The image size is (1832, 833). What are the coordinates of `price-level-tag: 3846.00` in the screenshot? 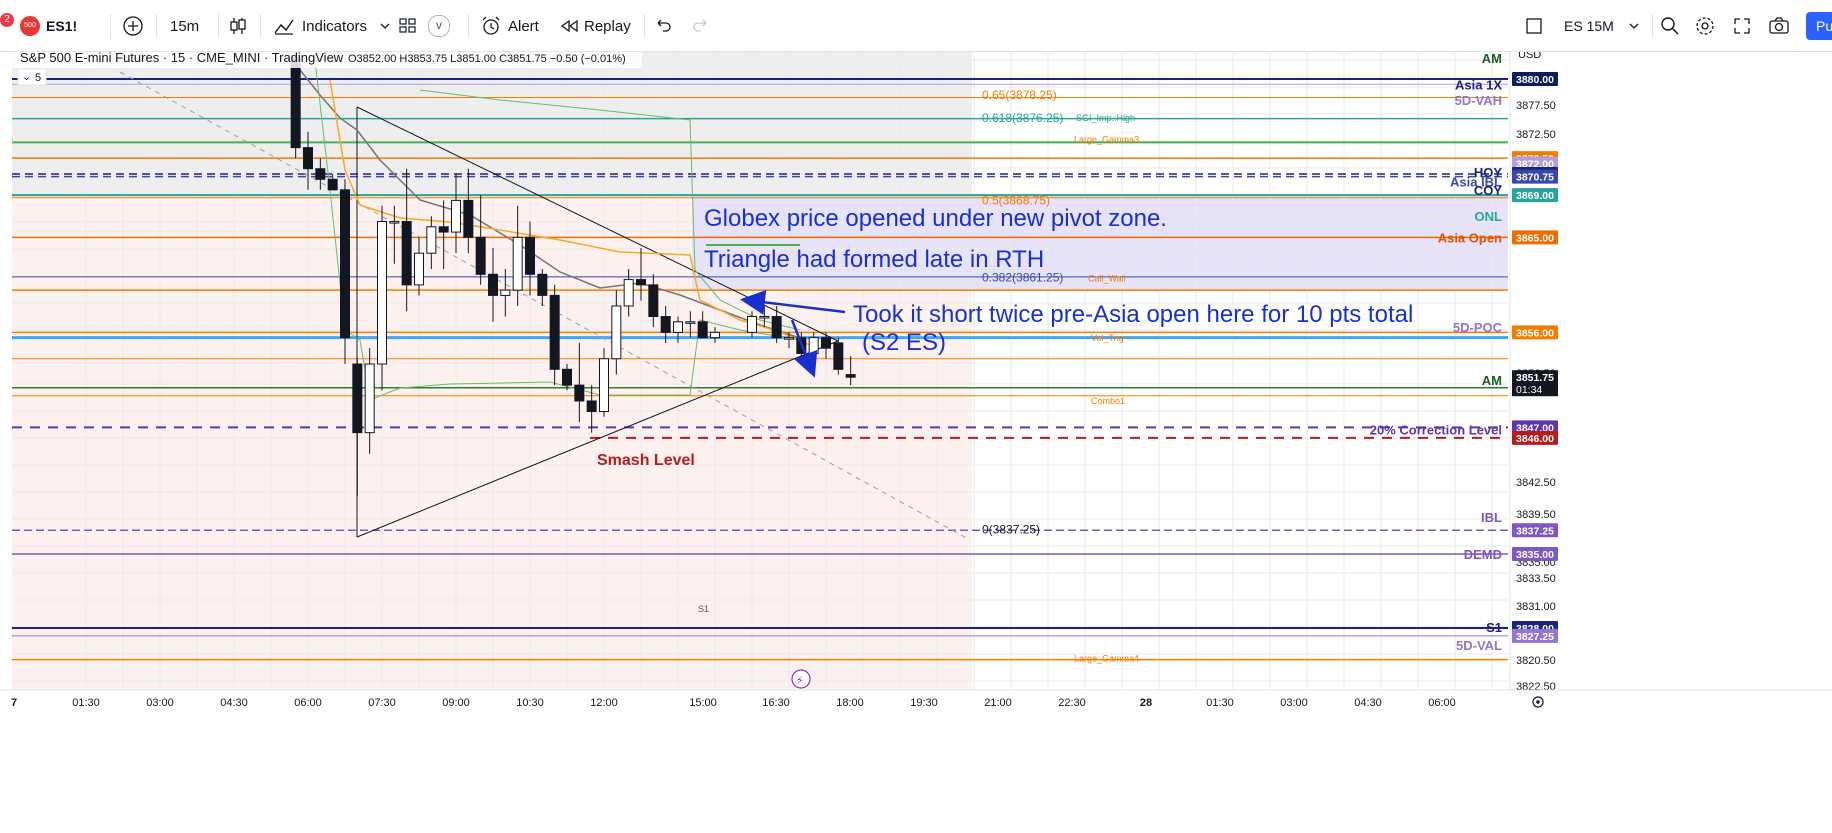 It's located at (1535, 437).